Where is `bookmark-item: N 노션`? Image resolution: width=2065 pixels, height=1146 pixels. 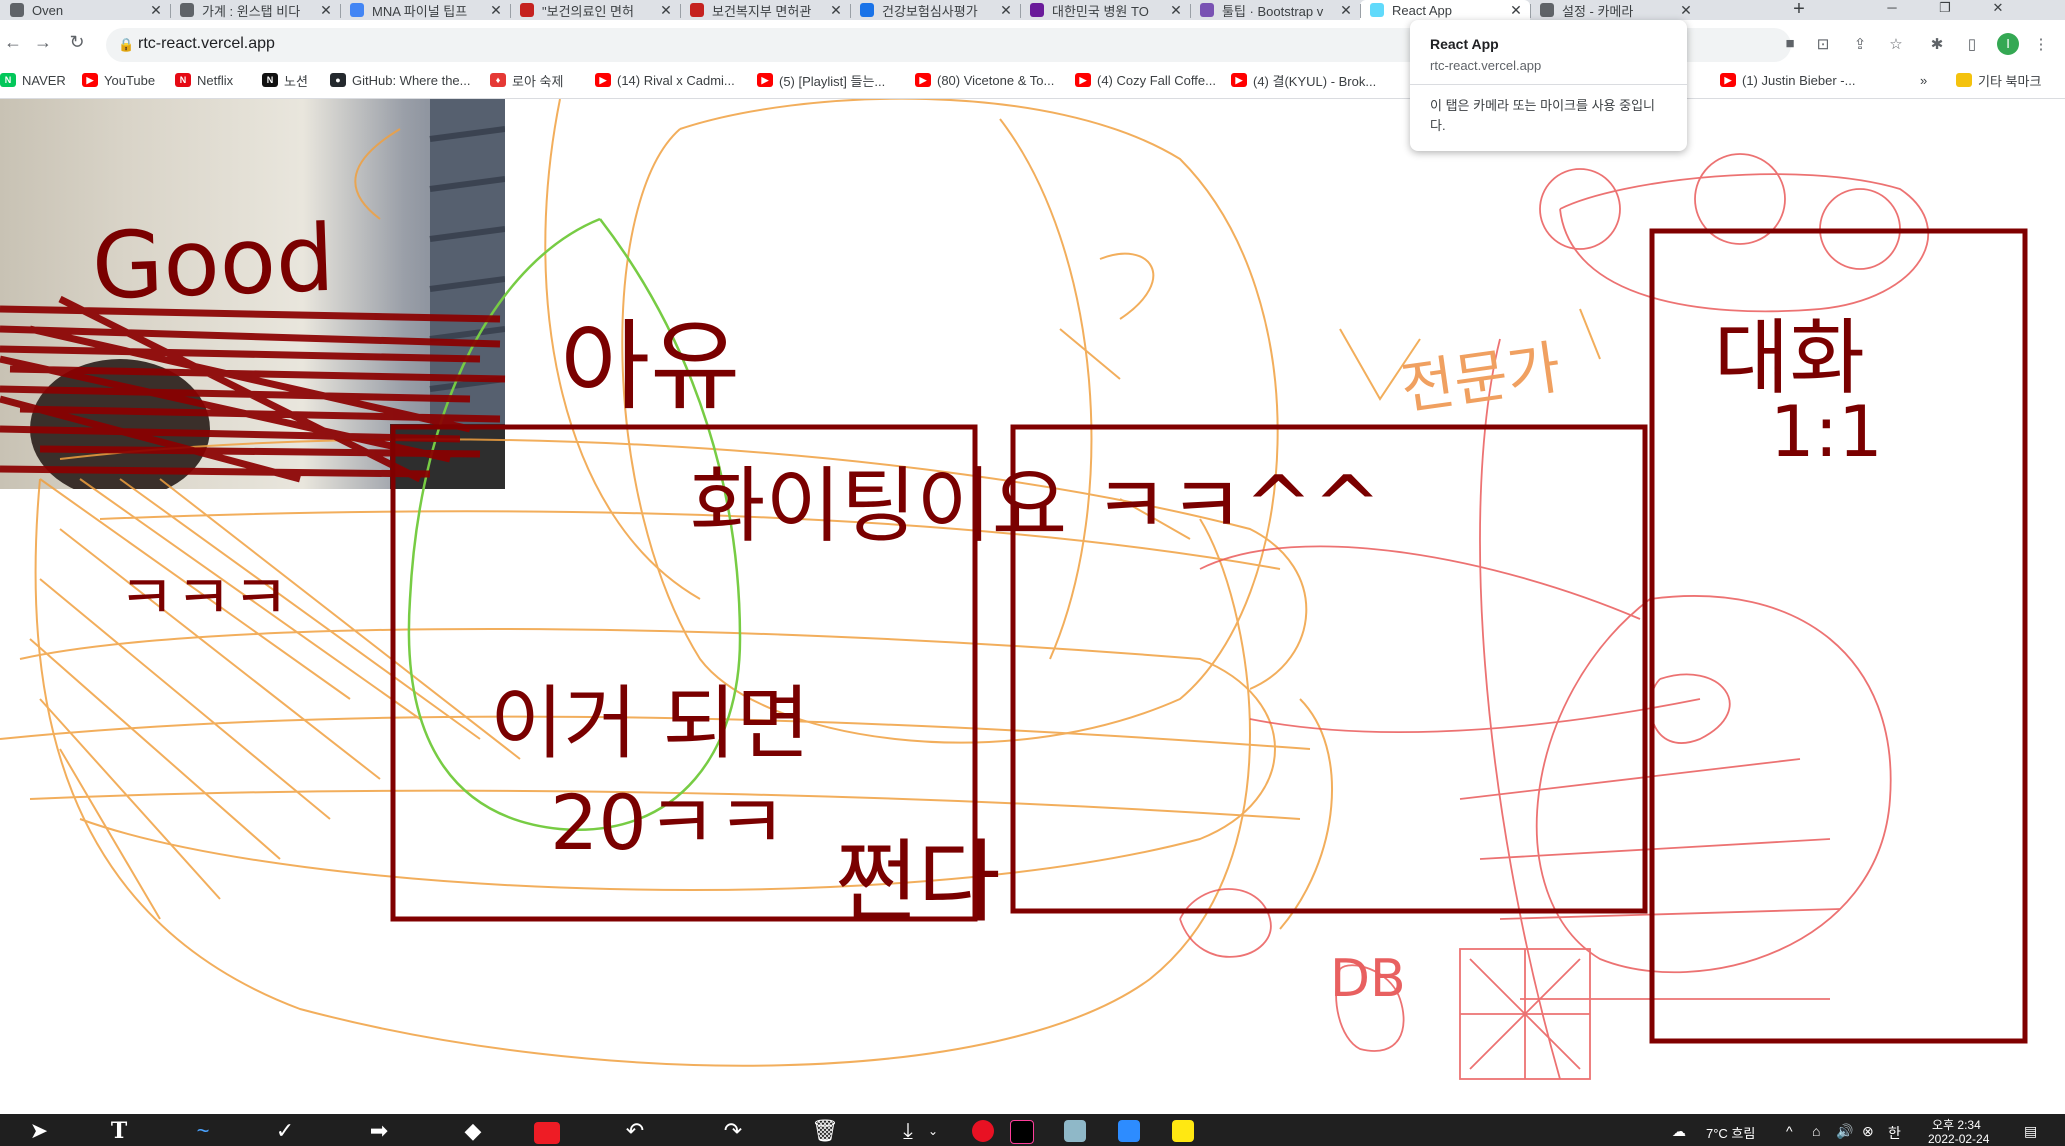 bookmark-item: N 노션 is located at coordinates (285, 80).